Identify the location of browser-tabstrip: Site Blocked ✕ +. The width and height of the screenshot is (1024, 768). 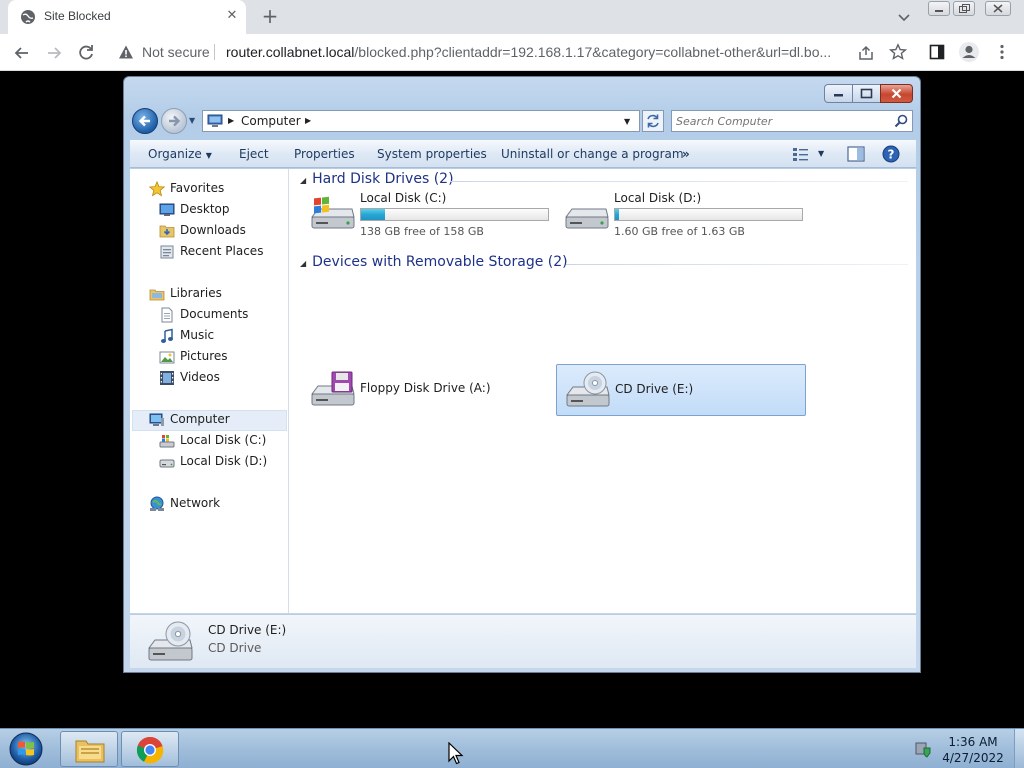
(512, 17).